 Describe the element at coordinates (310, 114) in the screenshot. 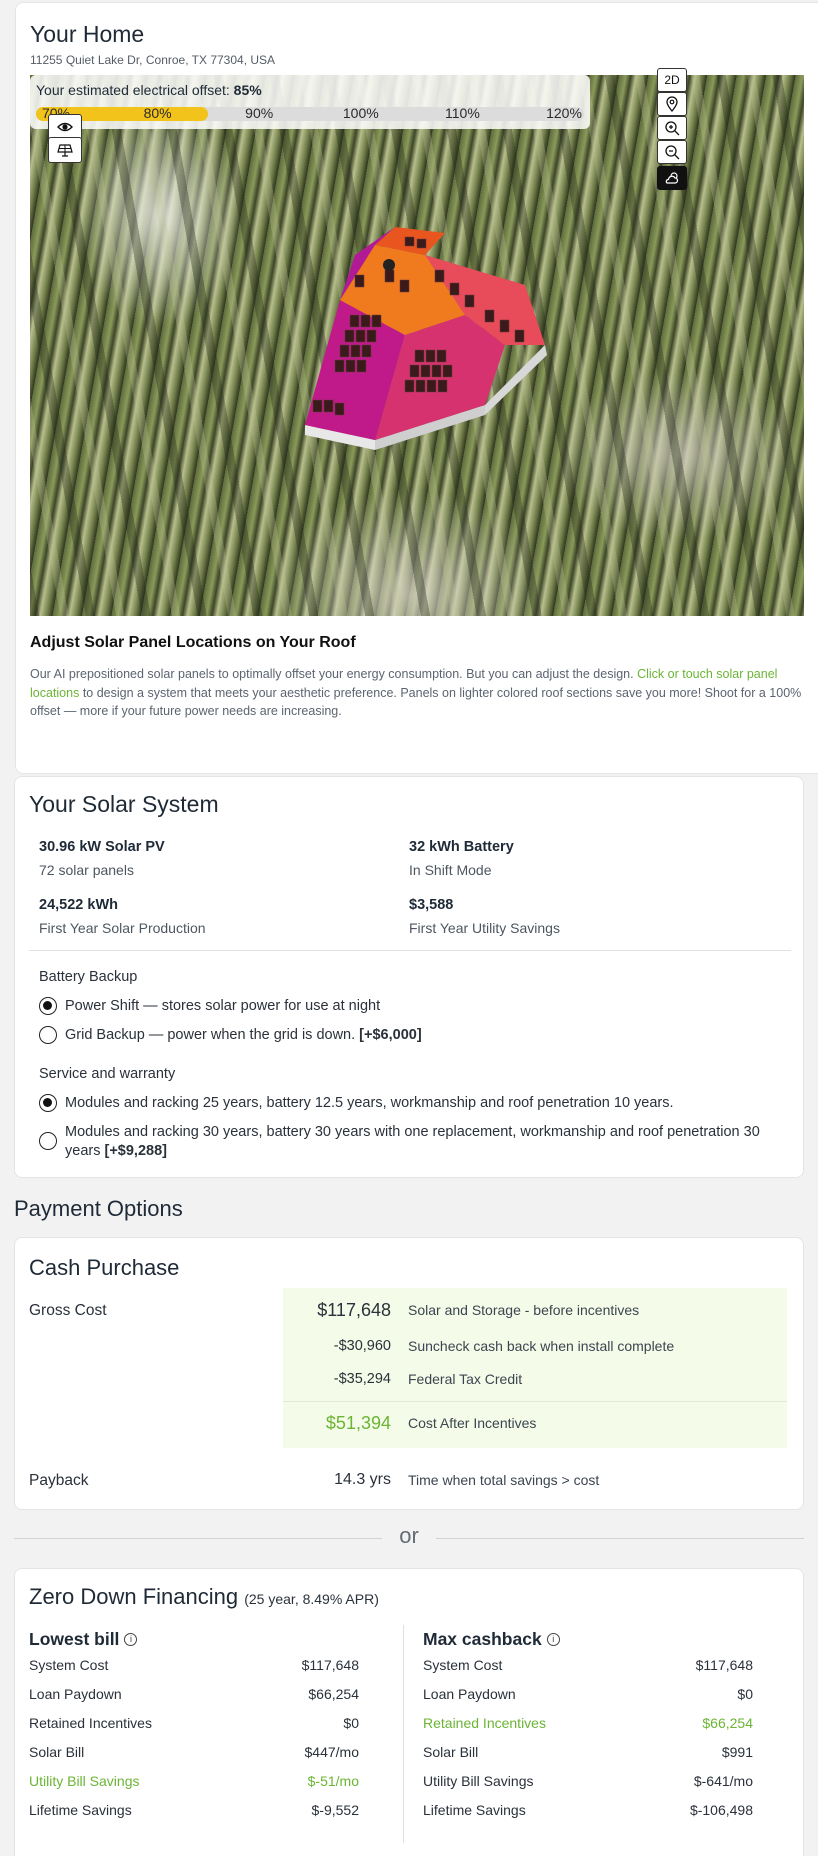

I see `offset-ticks: 70% 80% 90% 100% 110% 120%` at that location.